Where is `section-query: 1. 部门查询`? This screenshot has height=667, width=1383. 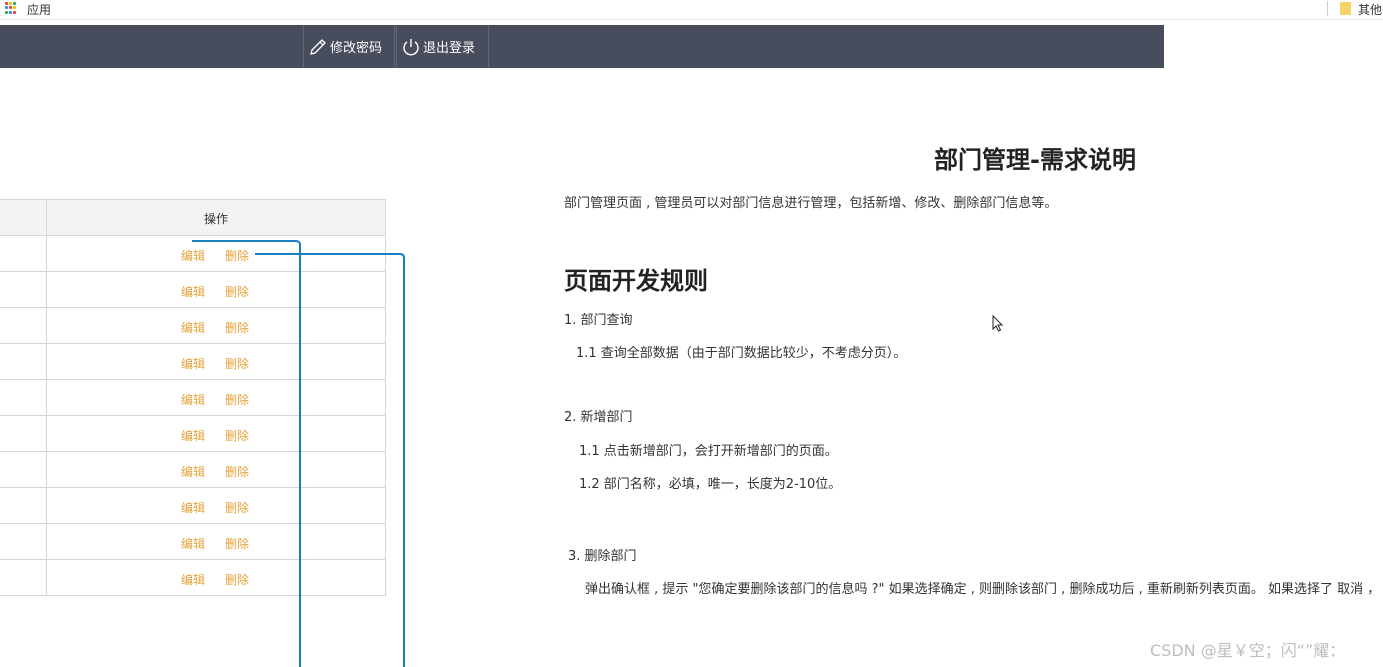 section-query: 1. 部门查询 is located at coordinates (598, 320).